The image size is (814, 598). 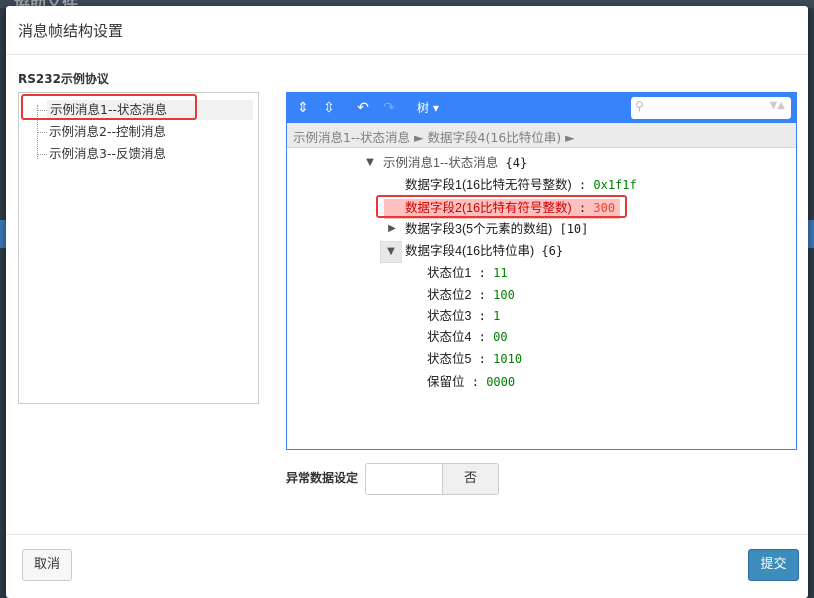 I want to click on abnormal-data-group: 否, so click(x=432, y=479).